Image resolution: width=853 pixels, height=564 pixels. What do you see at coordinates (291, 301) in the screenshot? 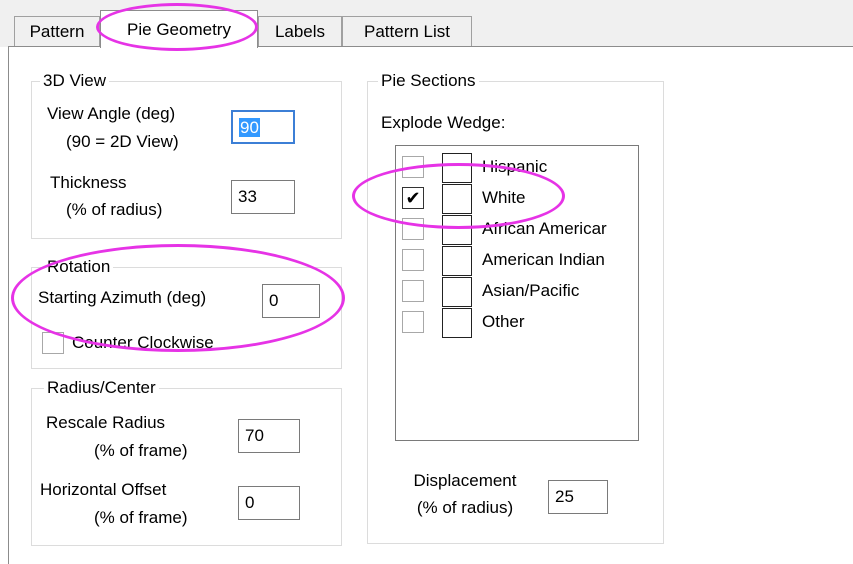
I see `starting-azimuth-input: 0` at bounding box center [291, 301].